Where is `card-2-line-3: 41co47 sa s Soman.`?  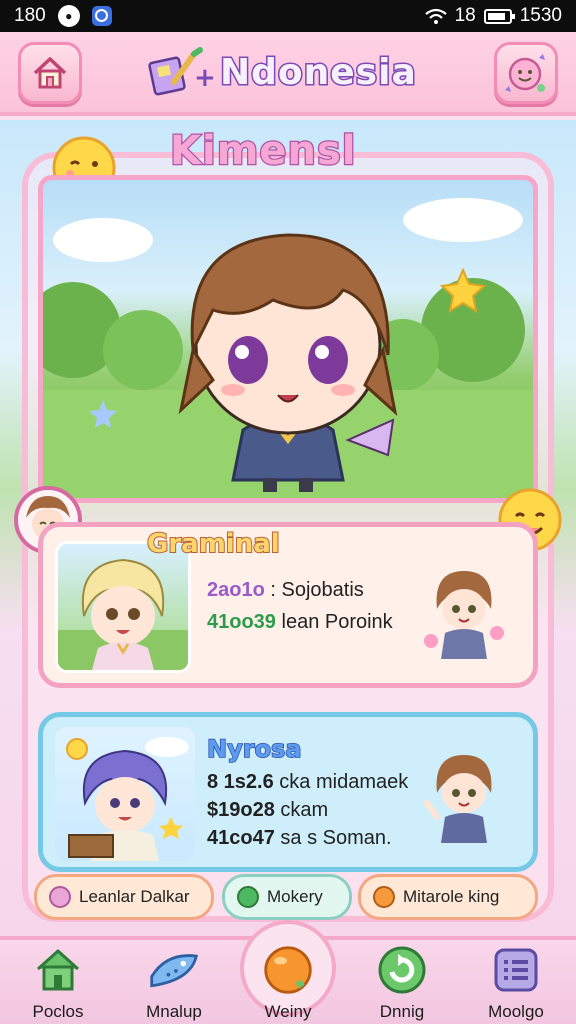
card-2-line-3: 41co47 sa s Soman. is located at coordinates (299, 838).